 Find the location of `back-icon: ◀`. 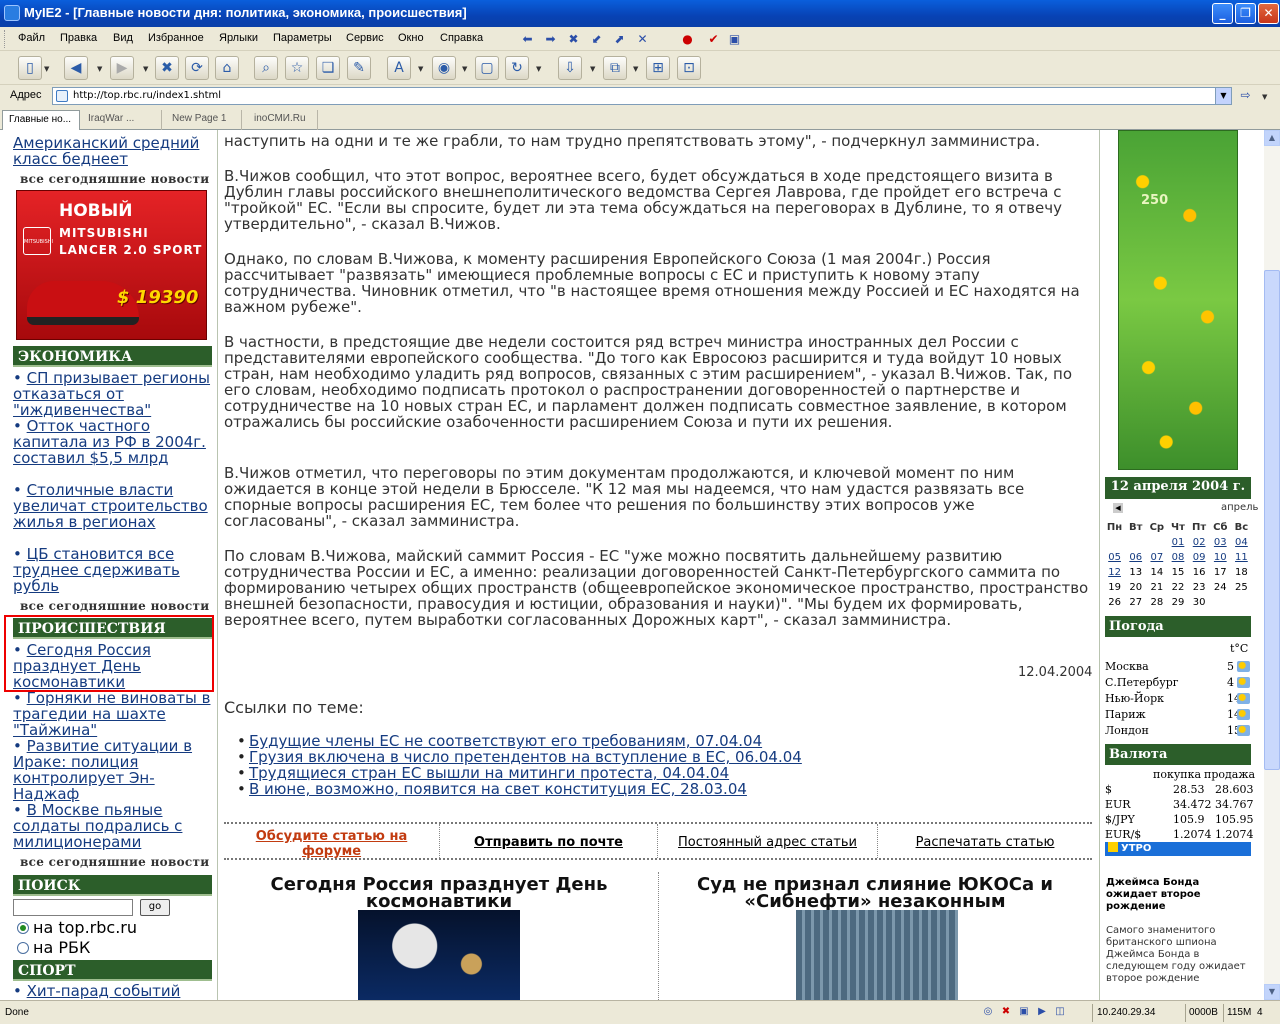

back-icon: ◀ is located at coordinates (76, 68).